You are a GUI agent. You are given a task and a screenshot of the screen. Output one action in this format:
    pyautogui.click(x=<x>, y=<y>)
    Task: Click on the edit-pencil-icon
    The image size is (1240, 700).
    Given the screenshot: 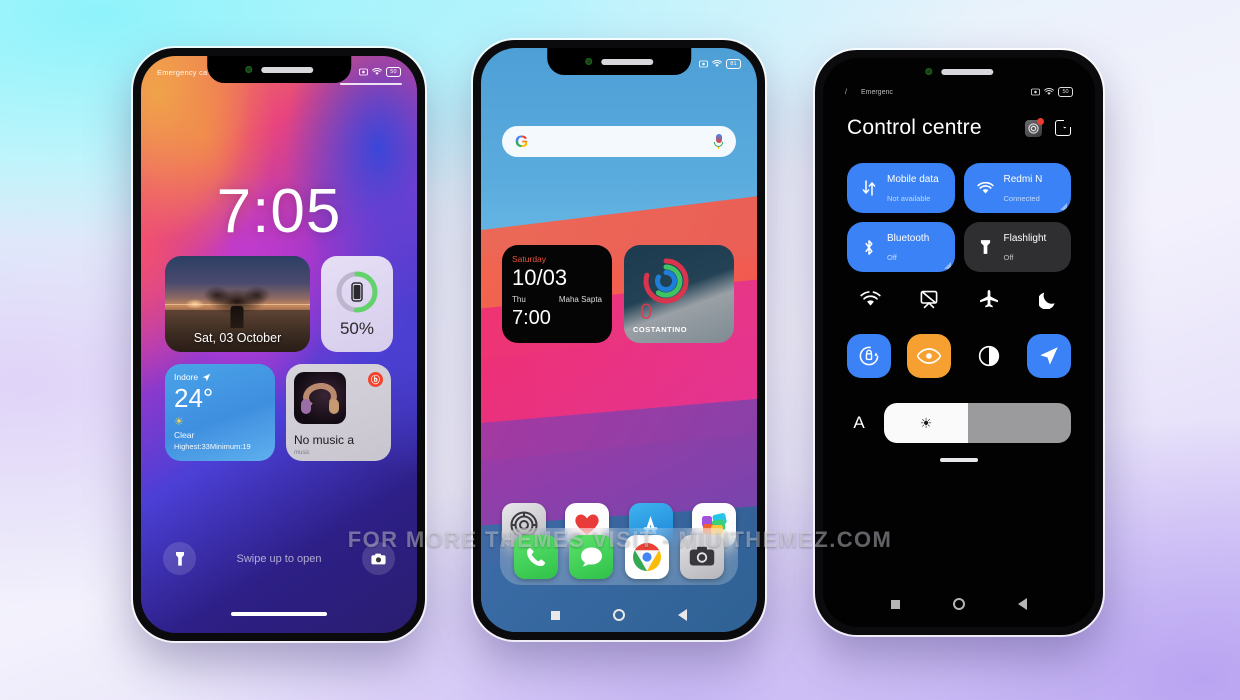 What is the action you would take?
    pyautogui.click(x=1063, y=128)
    